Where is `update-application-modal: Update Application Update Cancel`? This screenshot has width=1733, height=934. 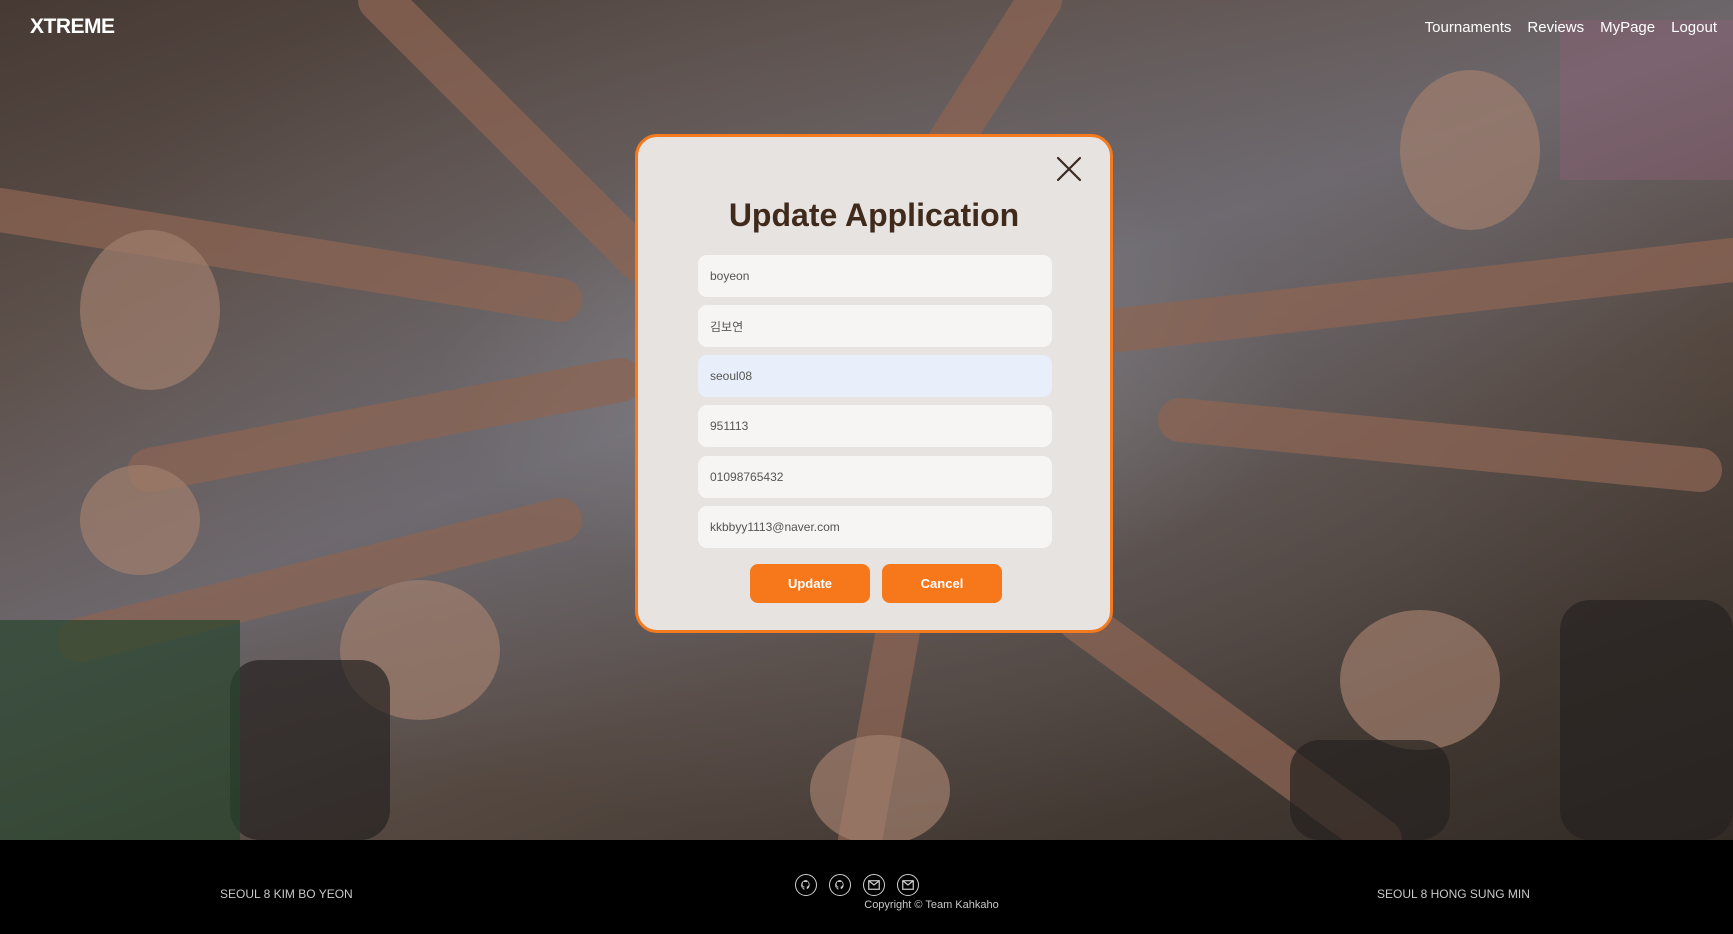 update-application-modal: Update Application Update Cancel is located at coordinates (874, 383).